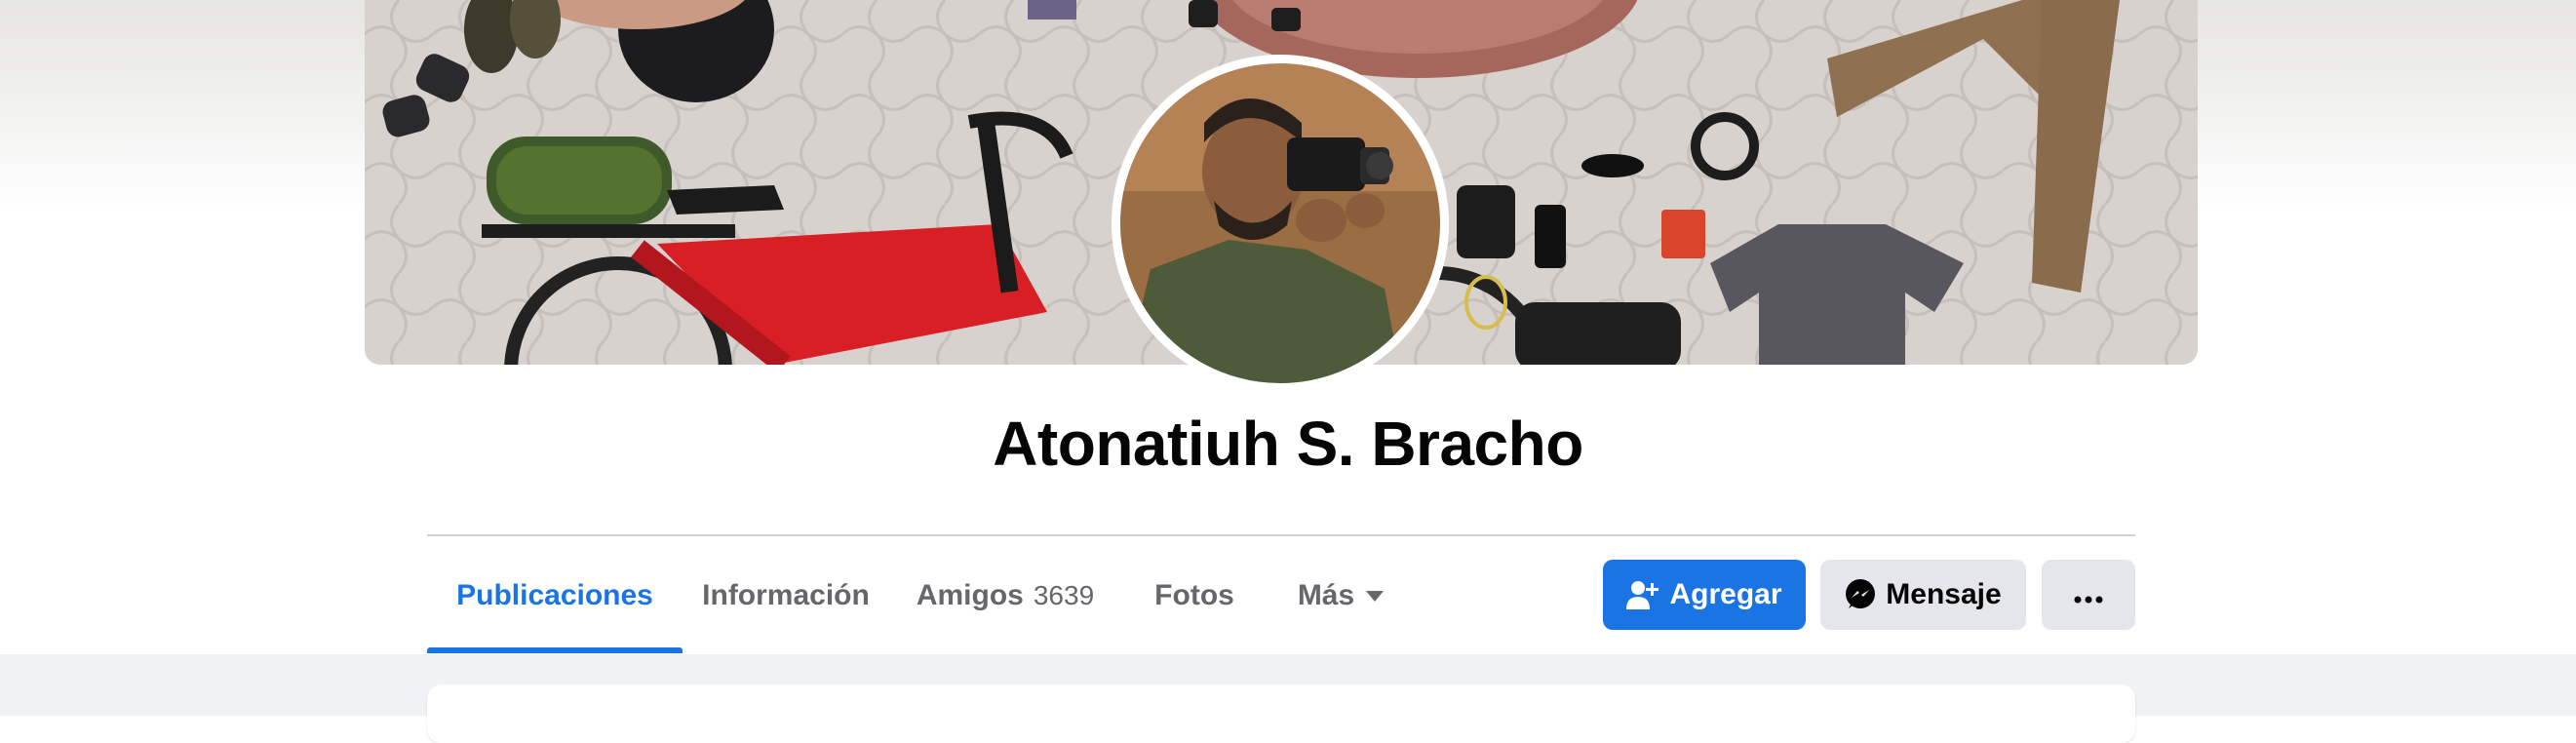  Describe the element at coordinates (1288, 444) in the screenshot. I see `profile-name: Atonatiuh S. Bracho` at that location.